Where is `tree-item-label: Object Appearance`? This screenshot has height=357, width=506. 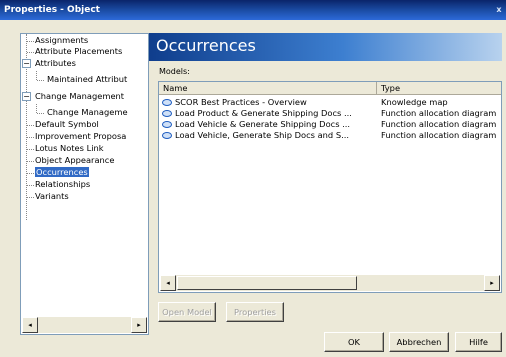 tree-item-label: Object Appearance is located at coordinates (75, 160).